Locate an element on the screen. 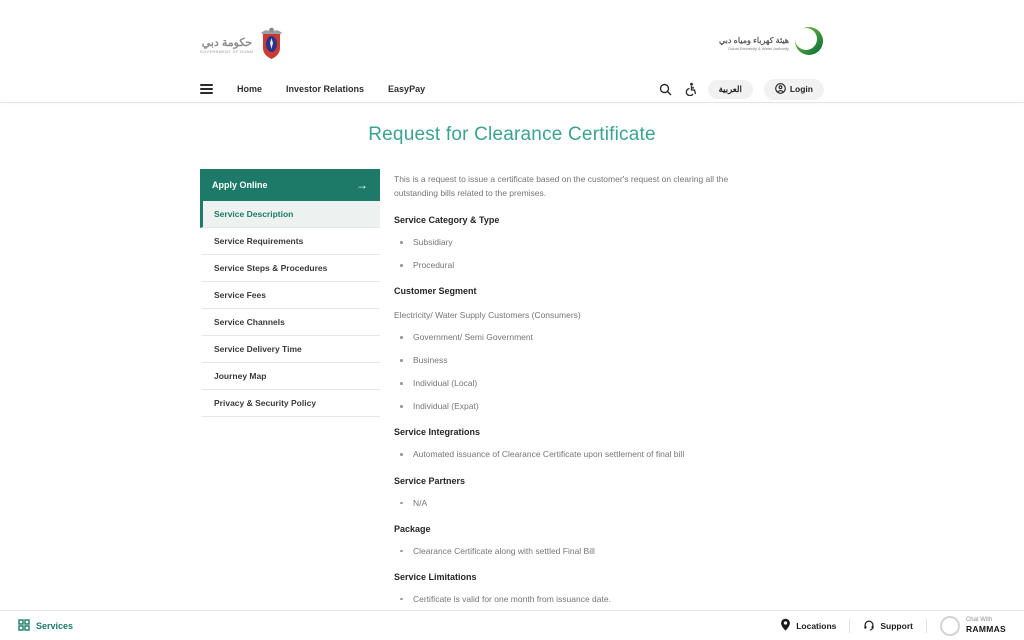 This screenshot has height=640, width=1024. locations-label: Locations is located at coordinates (816, 625).